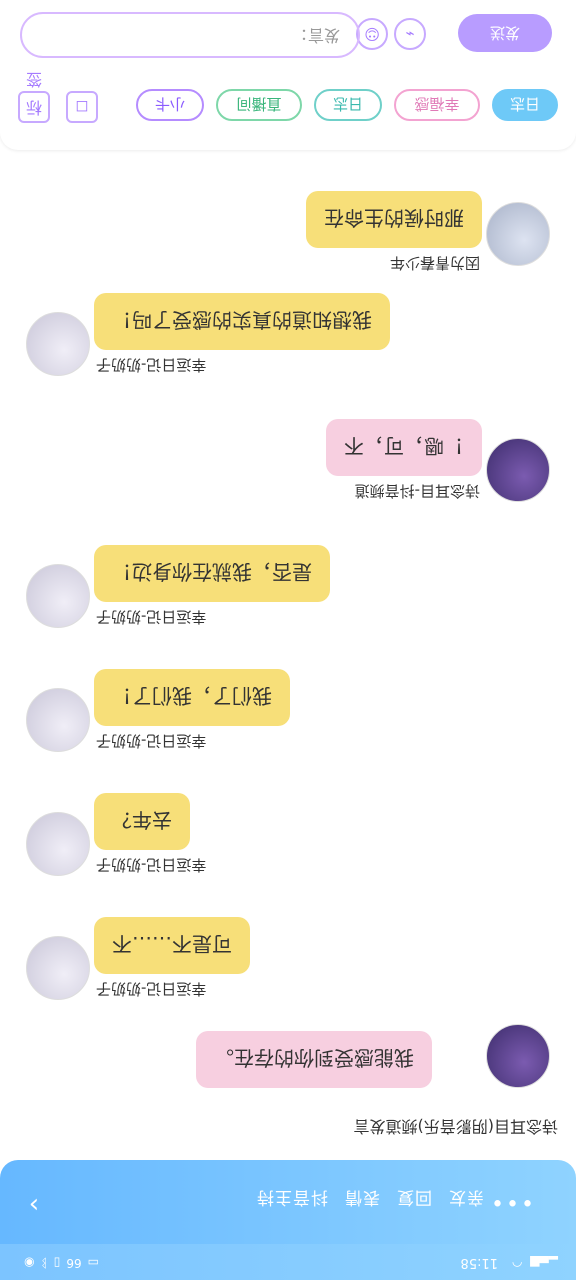  Describe the element at coordinates (288, 223) in the screenshot. I see `chat-message: 因为青春少年 那时候的生命在` at that location.